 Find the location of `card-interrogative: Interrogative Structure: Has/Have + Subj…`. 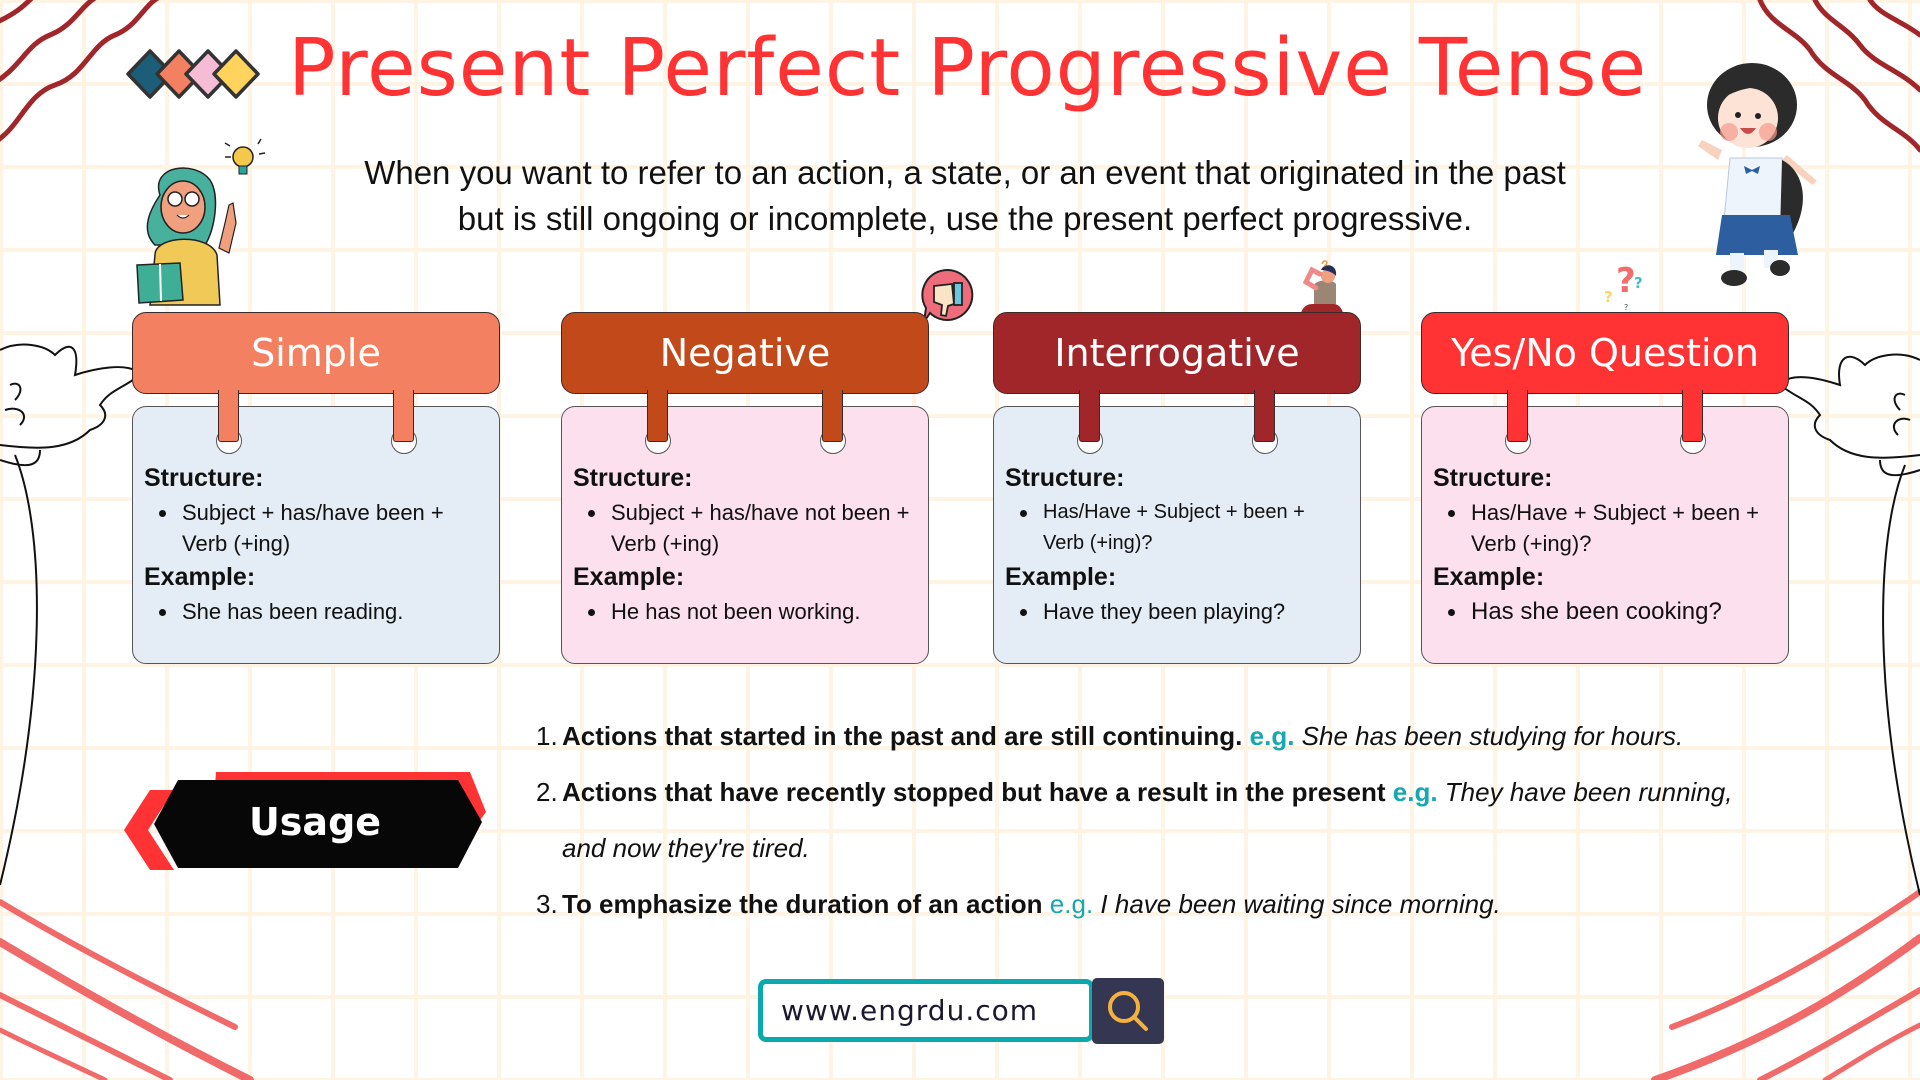

card-interrogative: Interrogative Structure: Has/Have + Subj… is located at coordinates (1177, 488).